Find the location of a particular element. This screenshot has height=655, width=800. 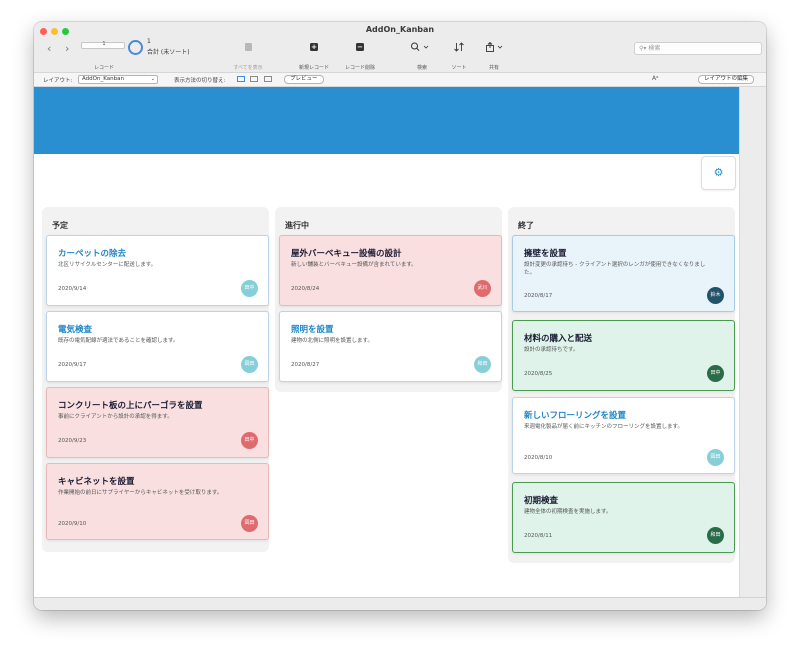

record-count: 1 is located at coordinates (149, 41).